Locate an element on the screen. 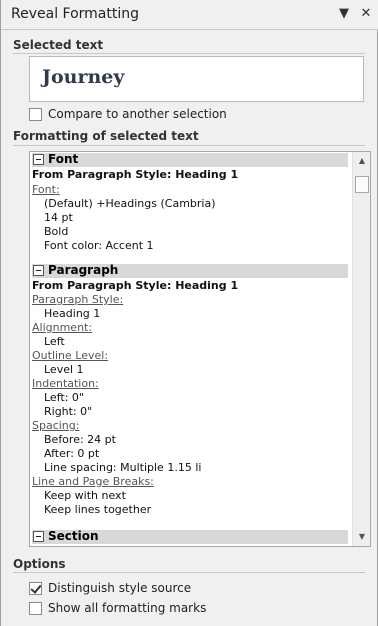 This screenshot has width=378, height=626. alignment-link: Alignment: is located at coordinates (62, 327).